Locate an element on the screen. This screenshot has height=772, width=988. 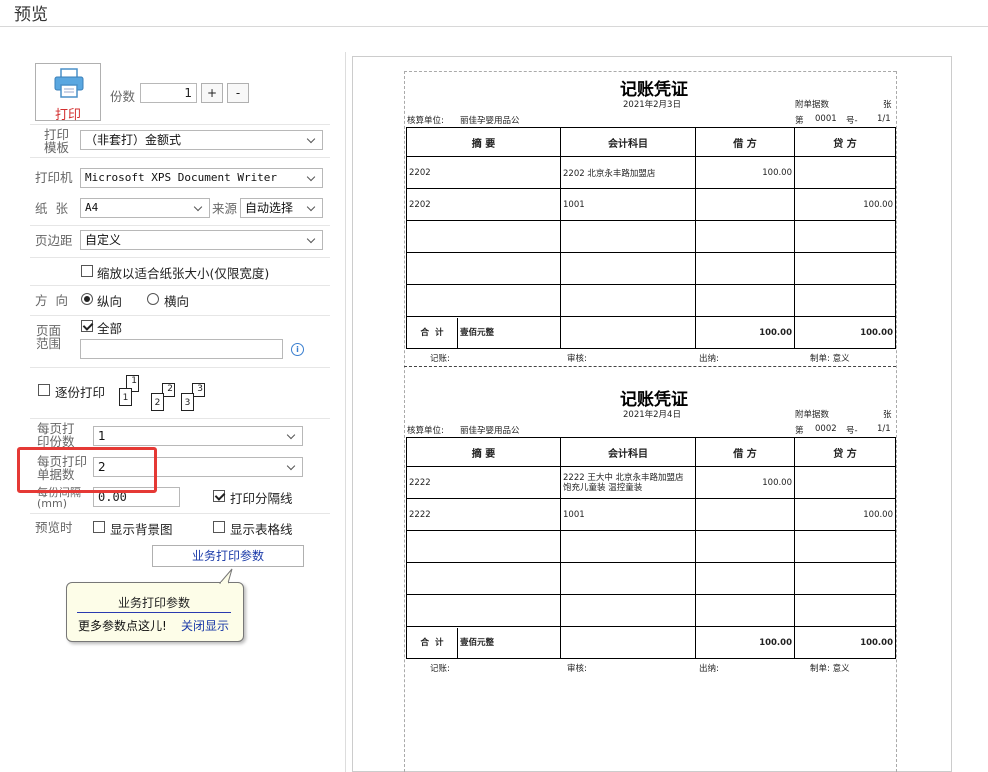
template-label: 打印模板 is located at coordinates (57, 141).